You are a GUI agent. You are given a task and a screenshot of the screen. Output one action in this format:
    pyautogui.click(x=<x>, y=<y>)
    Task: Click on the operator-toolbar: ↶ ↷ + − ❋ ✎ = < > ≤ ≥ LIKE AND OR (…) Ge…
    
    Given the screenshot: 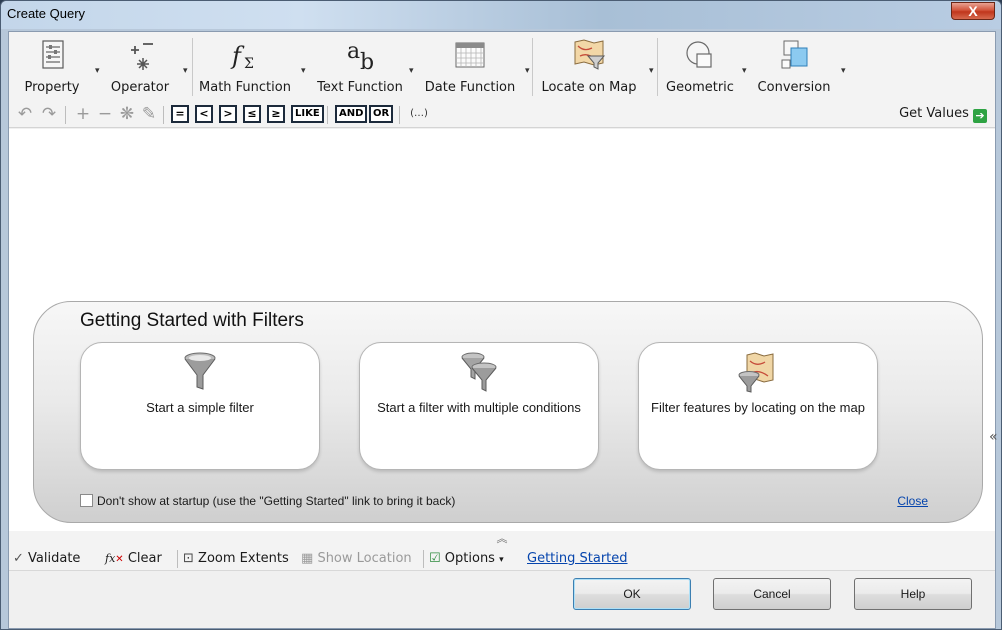 What is the action you would take?
    pyautogui.click(x=502, y=114)
    